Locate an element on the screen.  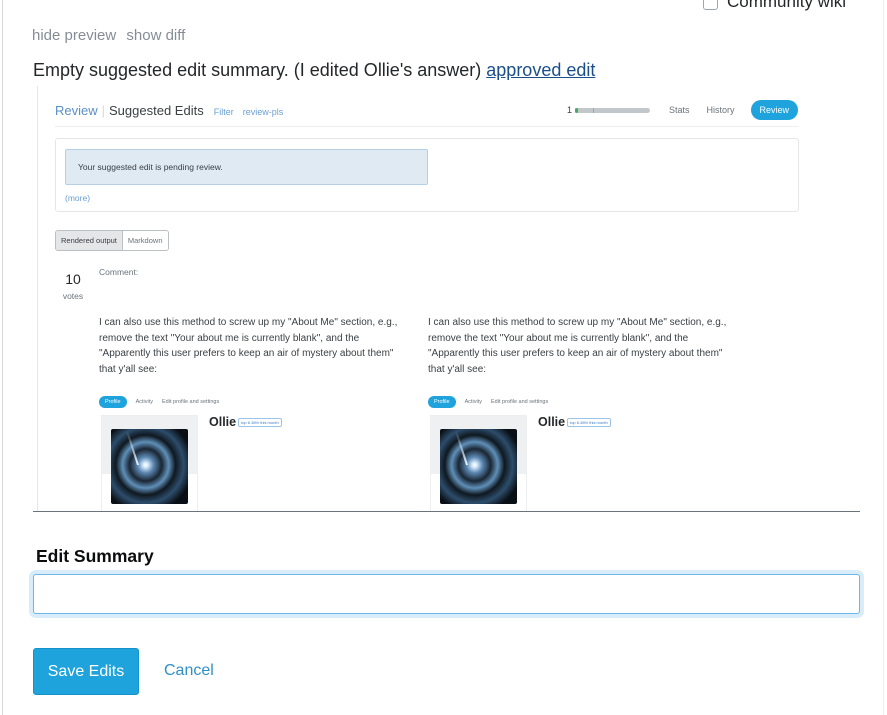
left-border is located at coordinates (2, 357).